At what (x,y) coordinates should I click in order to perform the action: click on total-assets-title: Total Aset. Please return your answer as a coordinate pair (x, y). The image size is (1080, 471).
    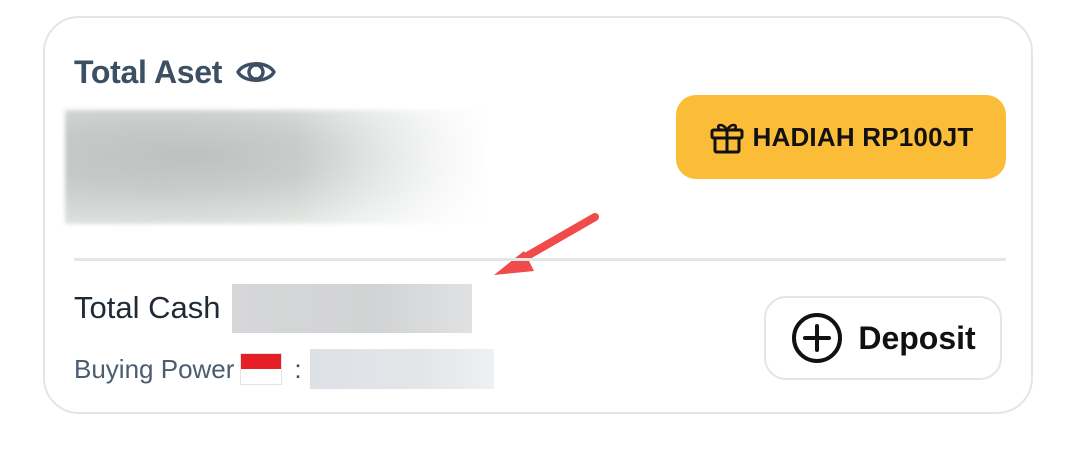
    Looking at the image, I should click on (148, 71).